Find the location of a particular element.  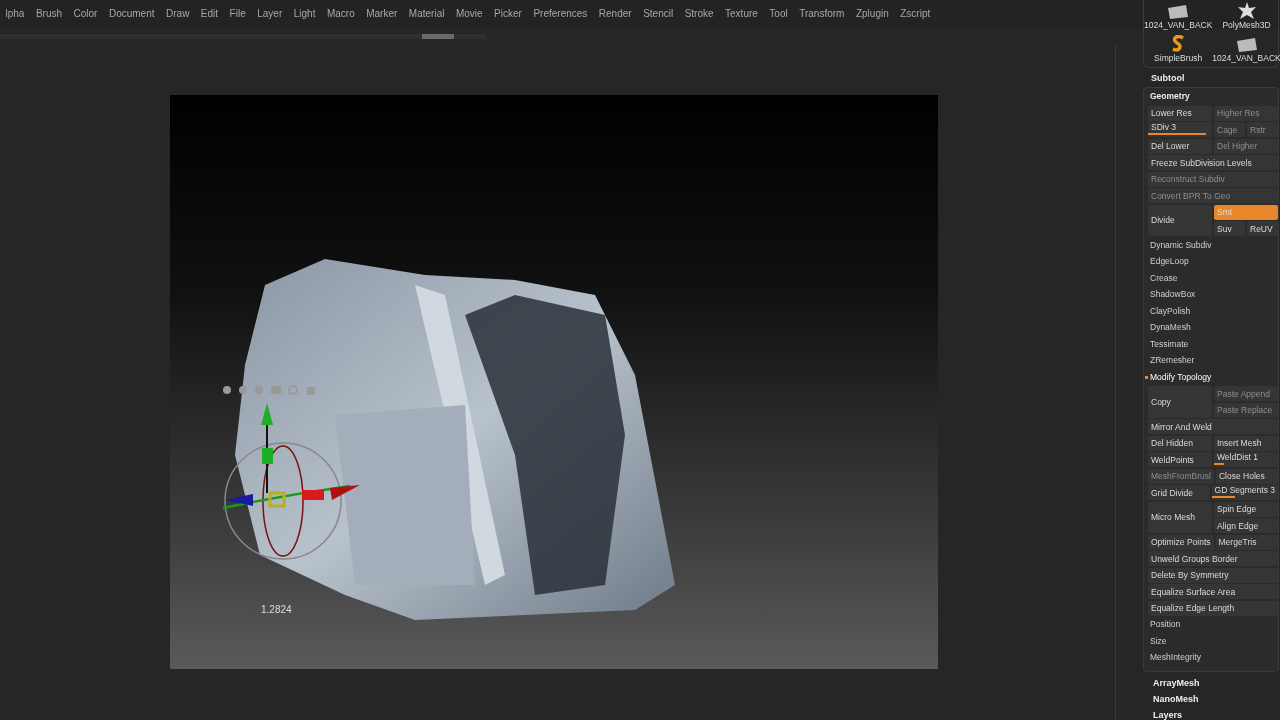

panel-button: Equalize Edge Length is located at coordinates (1213, 608).